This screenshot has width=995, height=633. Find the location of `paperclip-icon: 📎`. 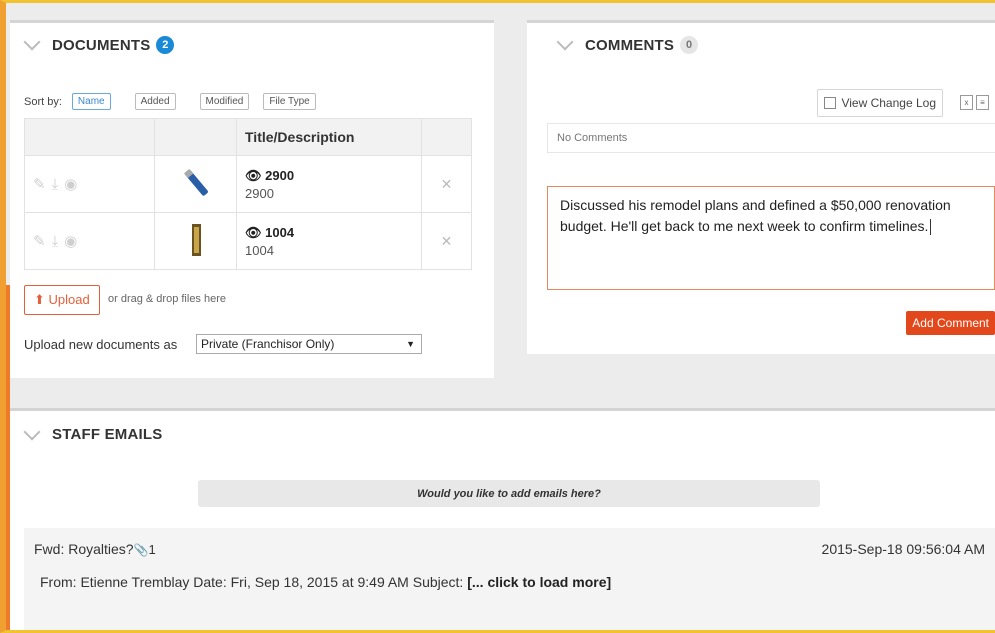

paperclip-icon: 📎 is located at coordinates (141, 550).